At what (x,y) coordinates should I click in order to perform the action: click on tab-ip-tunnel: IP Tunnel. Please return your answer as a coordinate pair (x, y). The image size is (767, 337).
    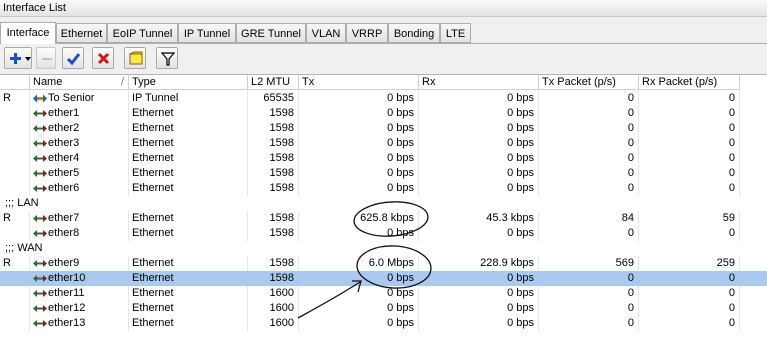
    Looking at the image, I should click on (207, 33).